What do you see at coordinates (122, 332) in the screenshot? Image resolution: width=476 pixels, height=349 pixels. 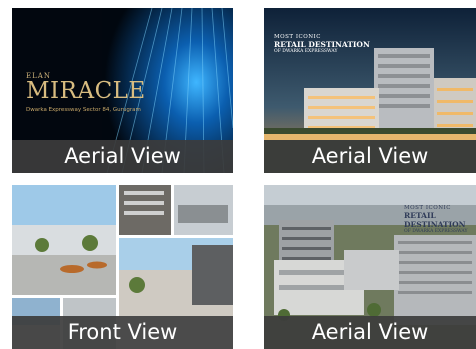 I see `tile-caption: Front View` at bounding box center [122, 332].